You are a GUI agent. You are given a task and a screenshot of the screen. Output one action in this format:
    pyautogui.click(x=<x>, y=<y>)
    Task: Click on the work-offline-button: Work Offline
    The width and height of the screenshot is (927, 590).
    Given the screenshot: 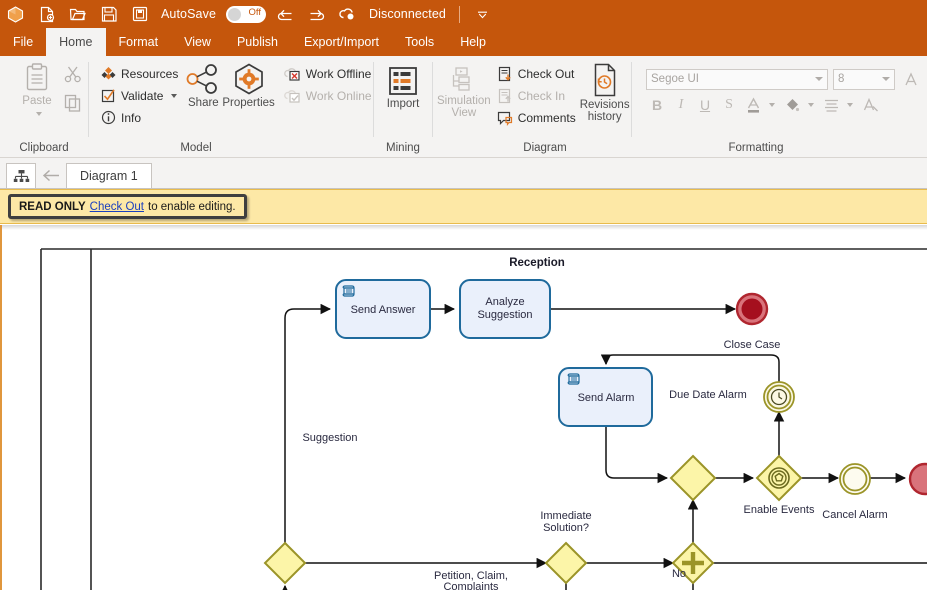 What is the action you would take?
    pyautogui.click(x=327, y=73)
    